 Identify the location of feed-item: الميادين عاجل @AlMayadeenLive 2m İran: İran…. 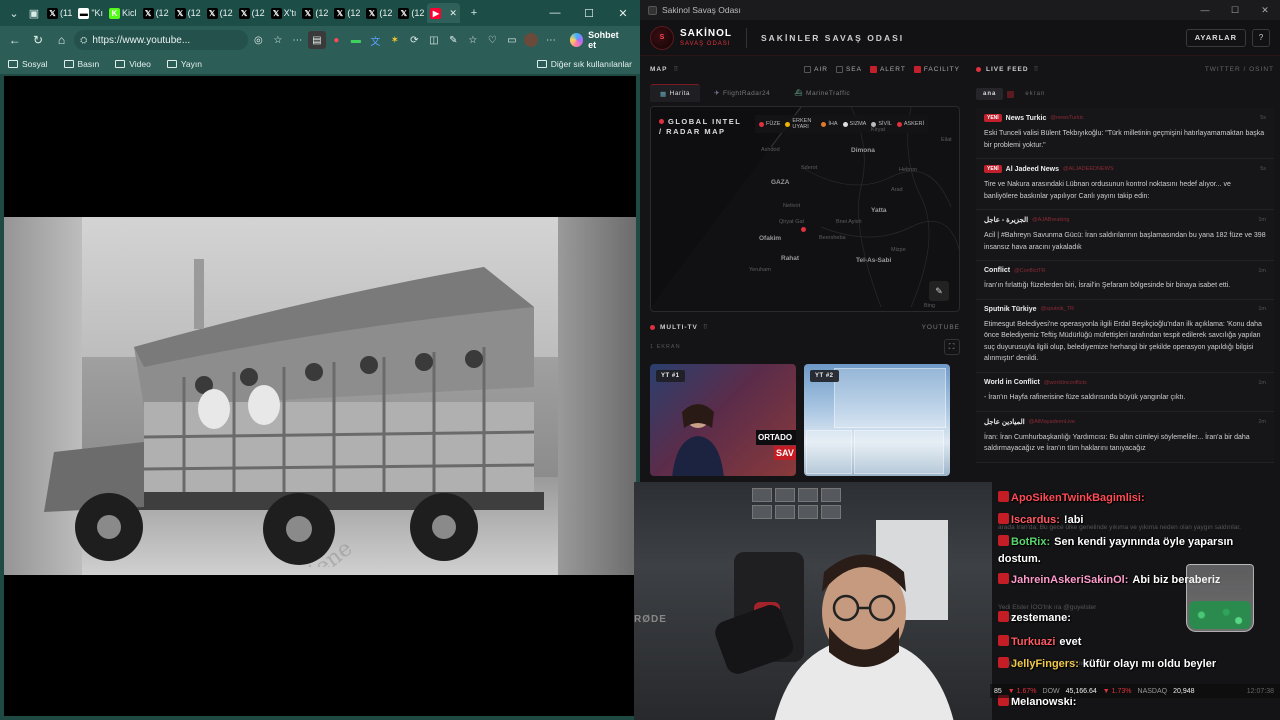
(1125, 437).